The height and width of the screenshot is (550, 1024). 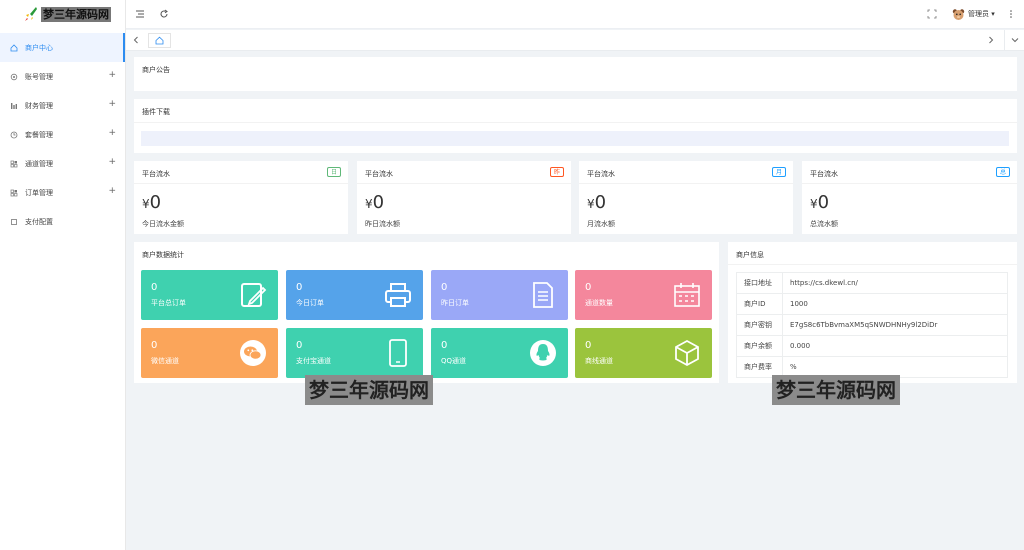 I want to click on period-badge: 日, so click(x=333, y=172).